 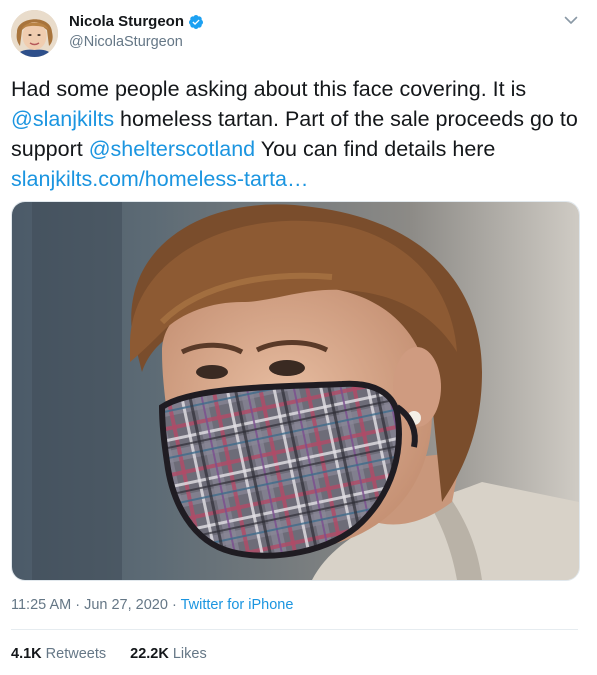 What do you see at coordinates (26, 654) in the screenshot?
I see `retweets-count: 4.1K` at bounding box center [26, 654].